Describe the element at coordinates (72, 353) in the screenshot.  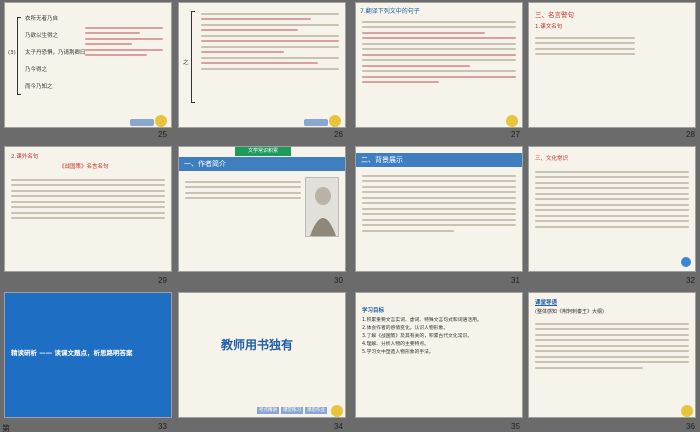
I see `section-title: 精读研析 —— 读课文题点，析思路明答案` at that location.